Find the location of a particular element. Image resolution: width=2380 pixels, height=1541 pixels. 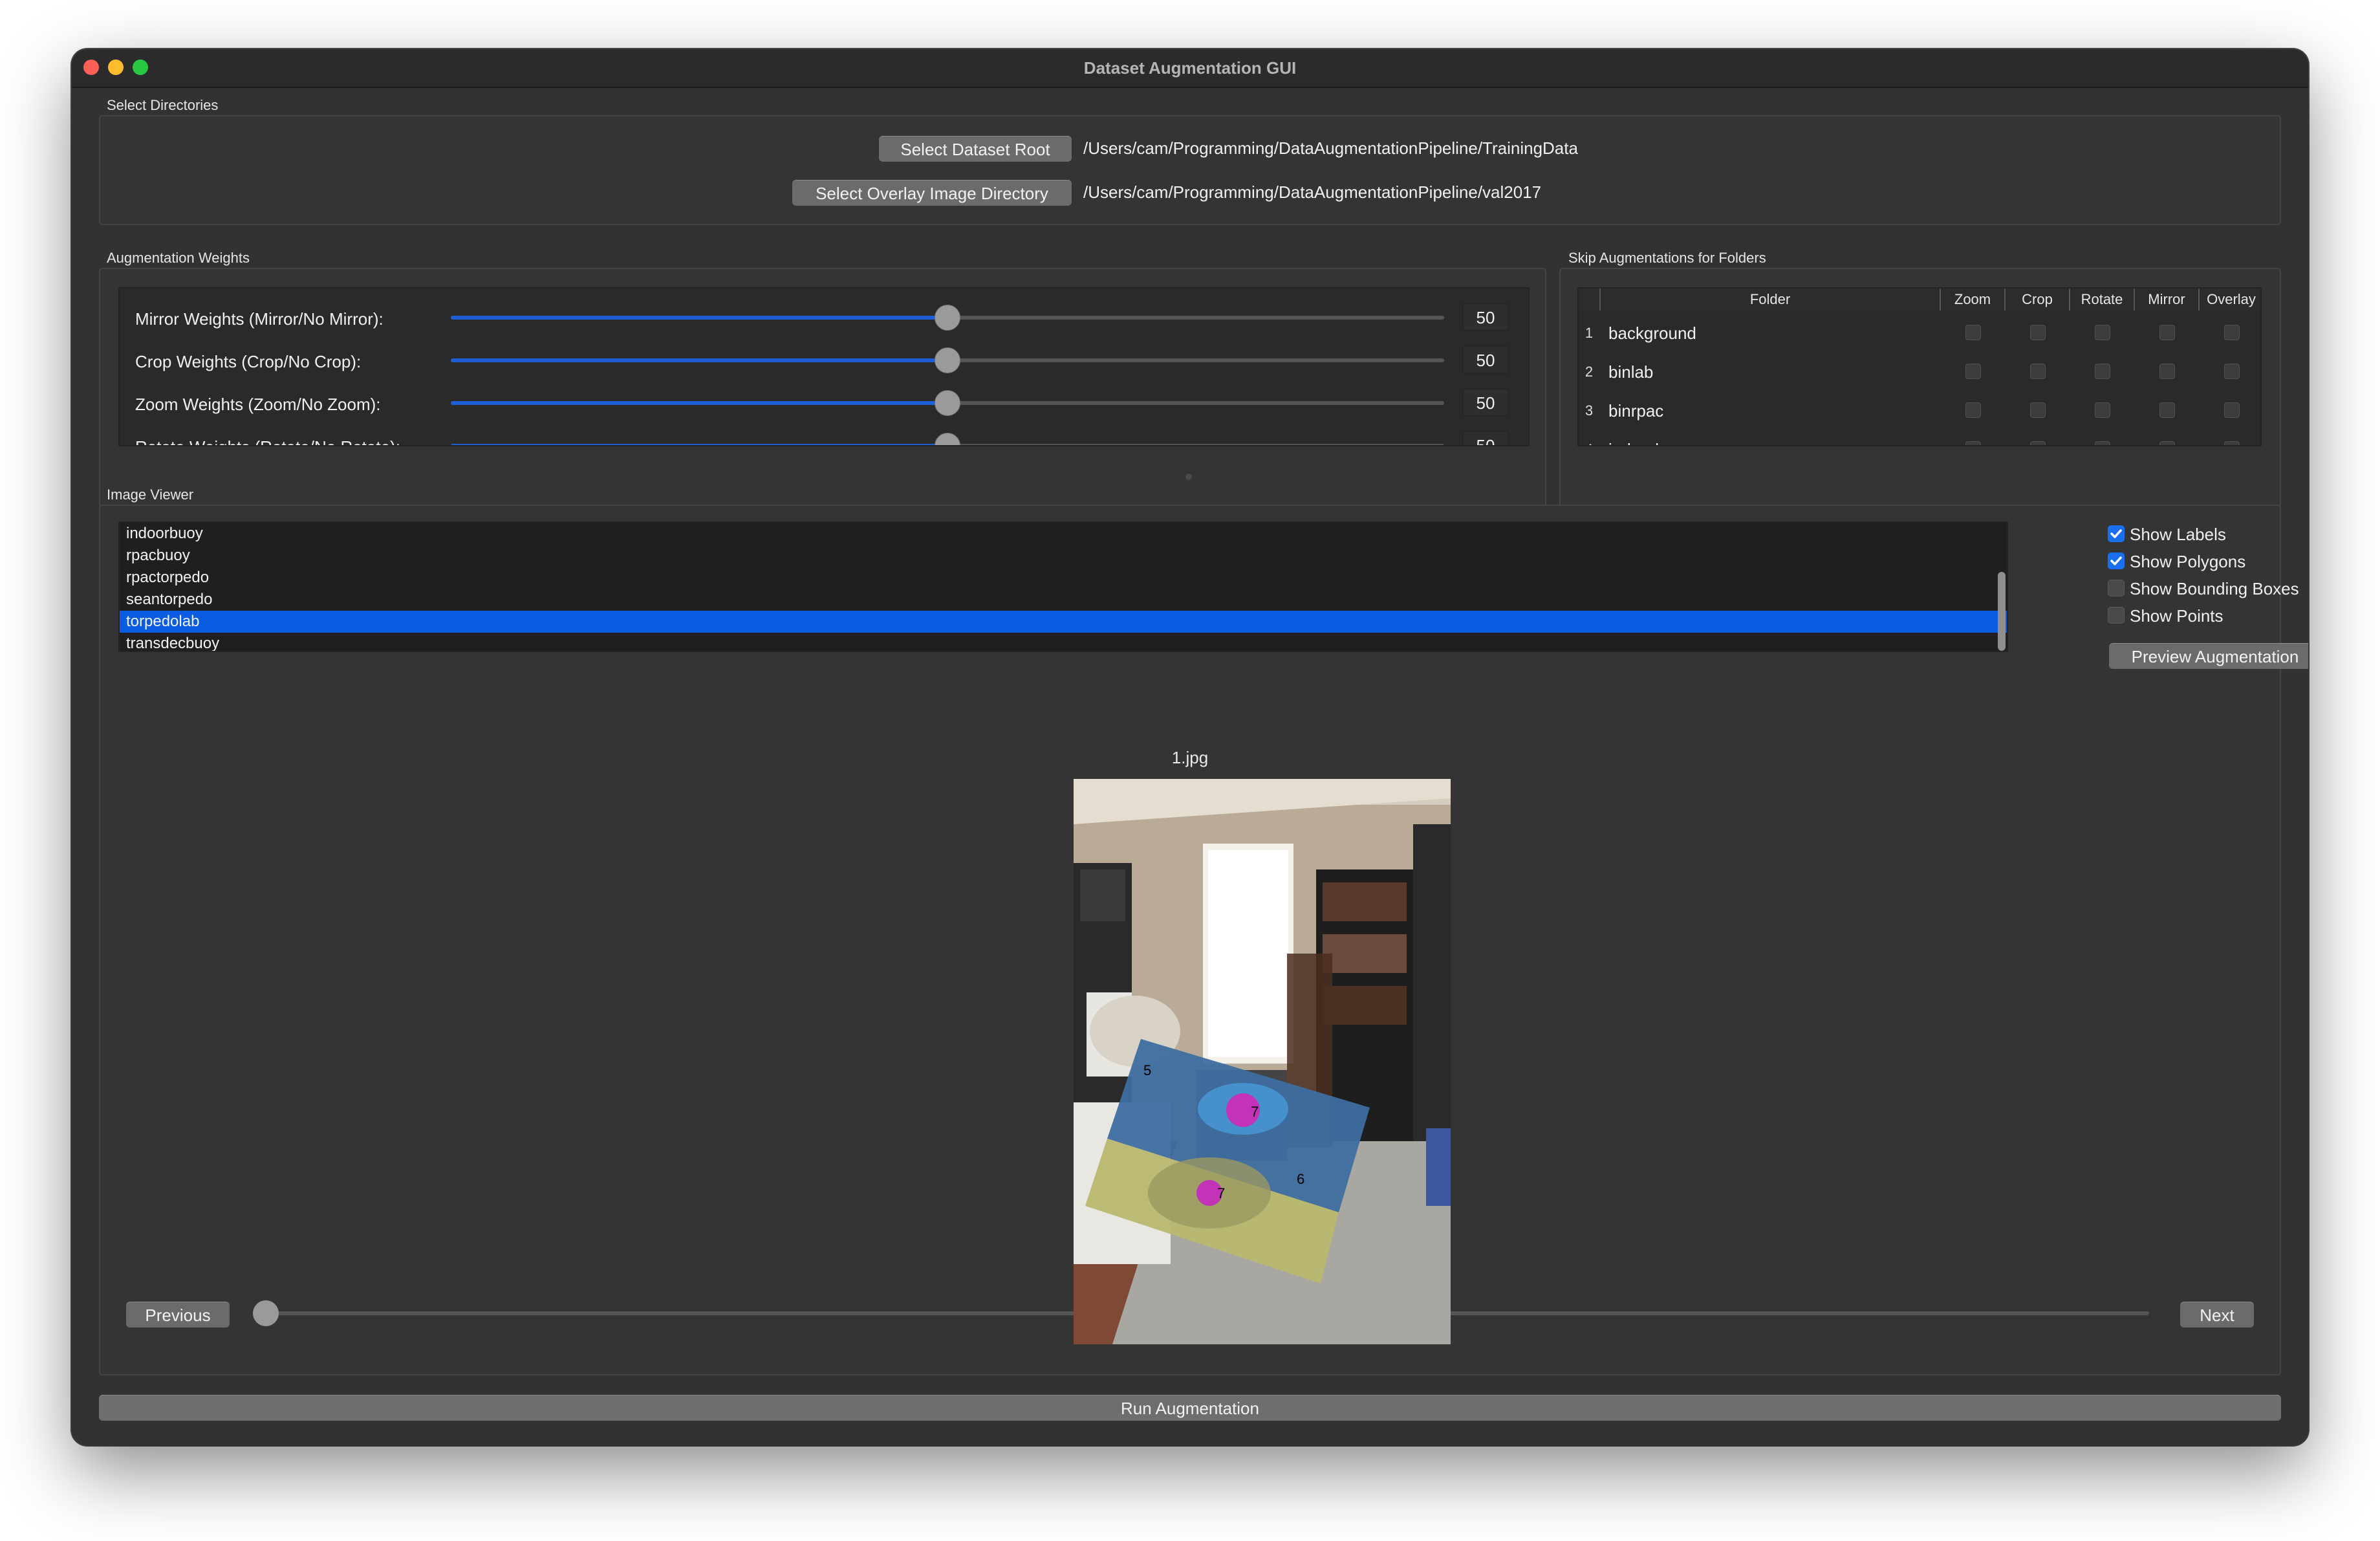

table-row: 1 background is located at coordinates (1919, 333).